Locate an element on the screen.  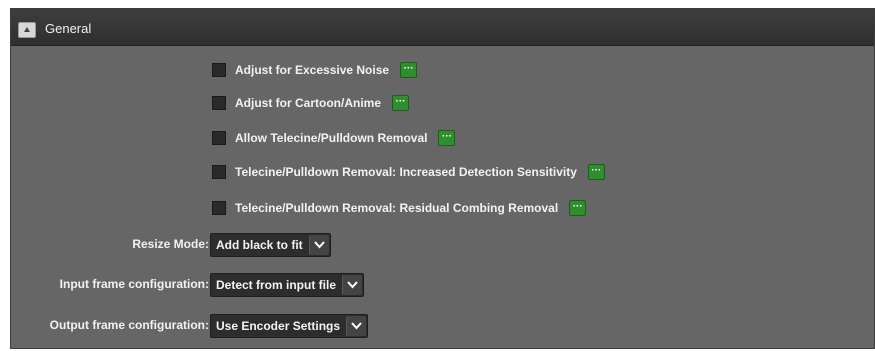
checkbox-allow-telecine is located at coordinates (219, 138).